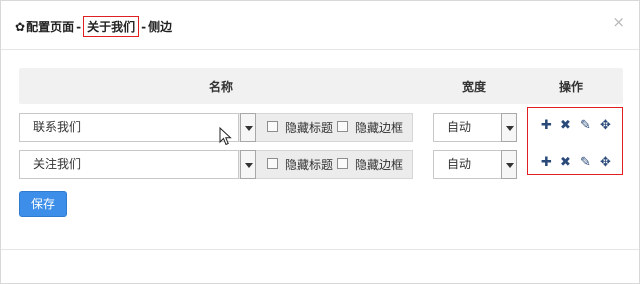 This screenshot has height=284, width=640. Describe the element at coordinates (225, 136) in the screenshot. I see `mouse-cursor-icon` at that location.